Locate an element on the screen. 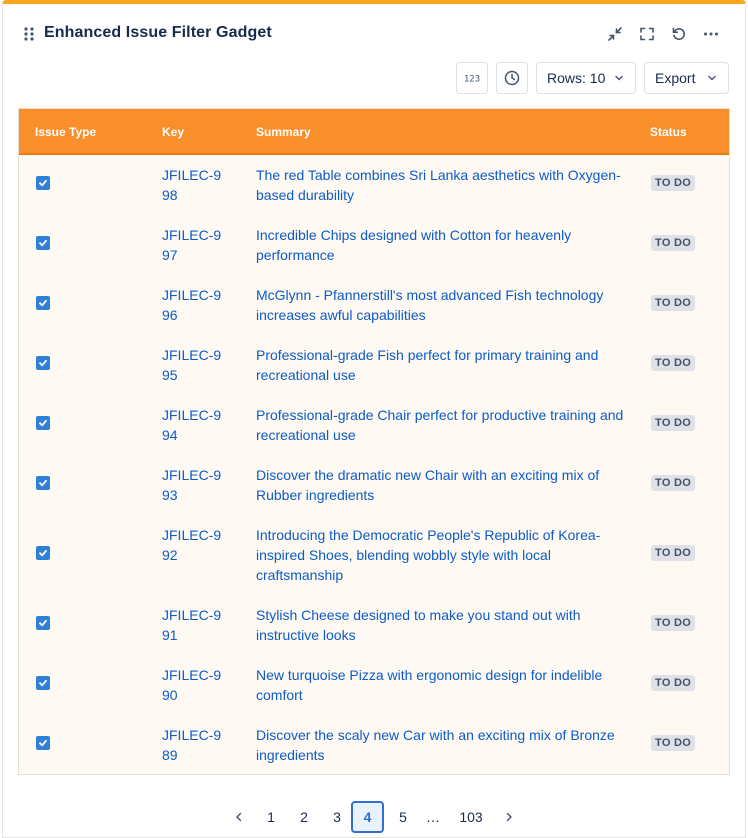 This screenshot has height=838, width=748. issue-key-link: JFILEC-989 is located at coordinates (194, 745).